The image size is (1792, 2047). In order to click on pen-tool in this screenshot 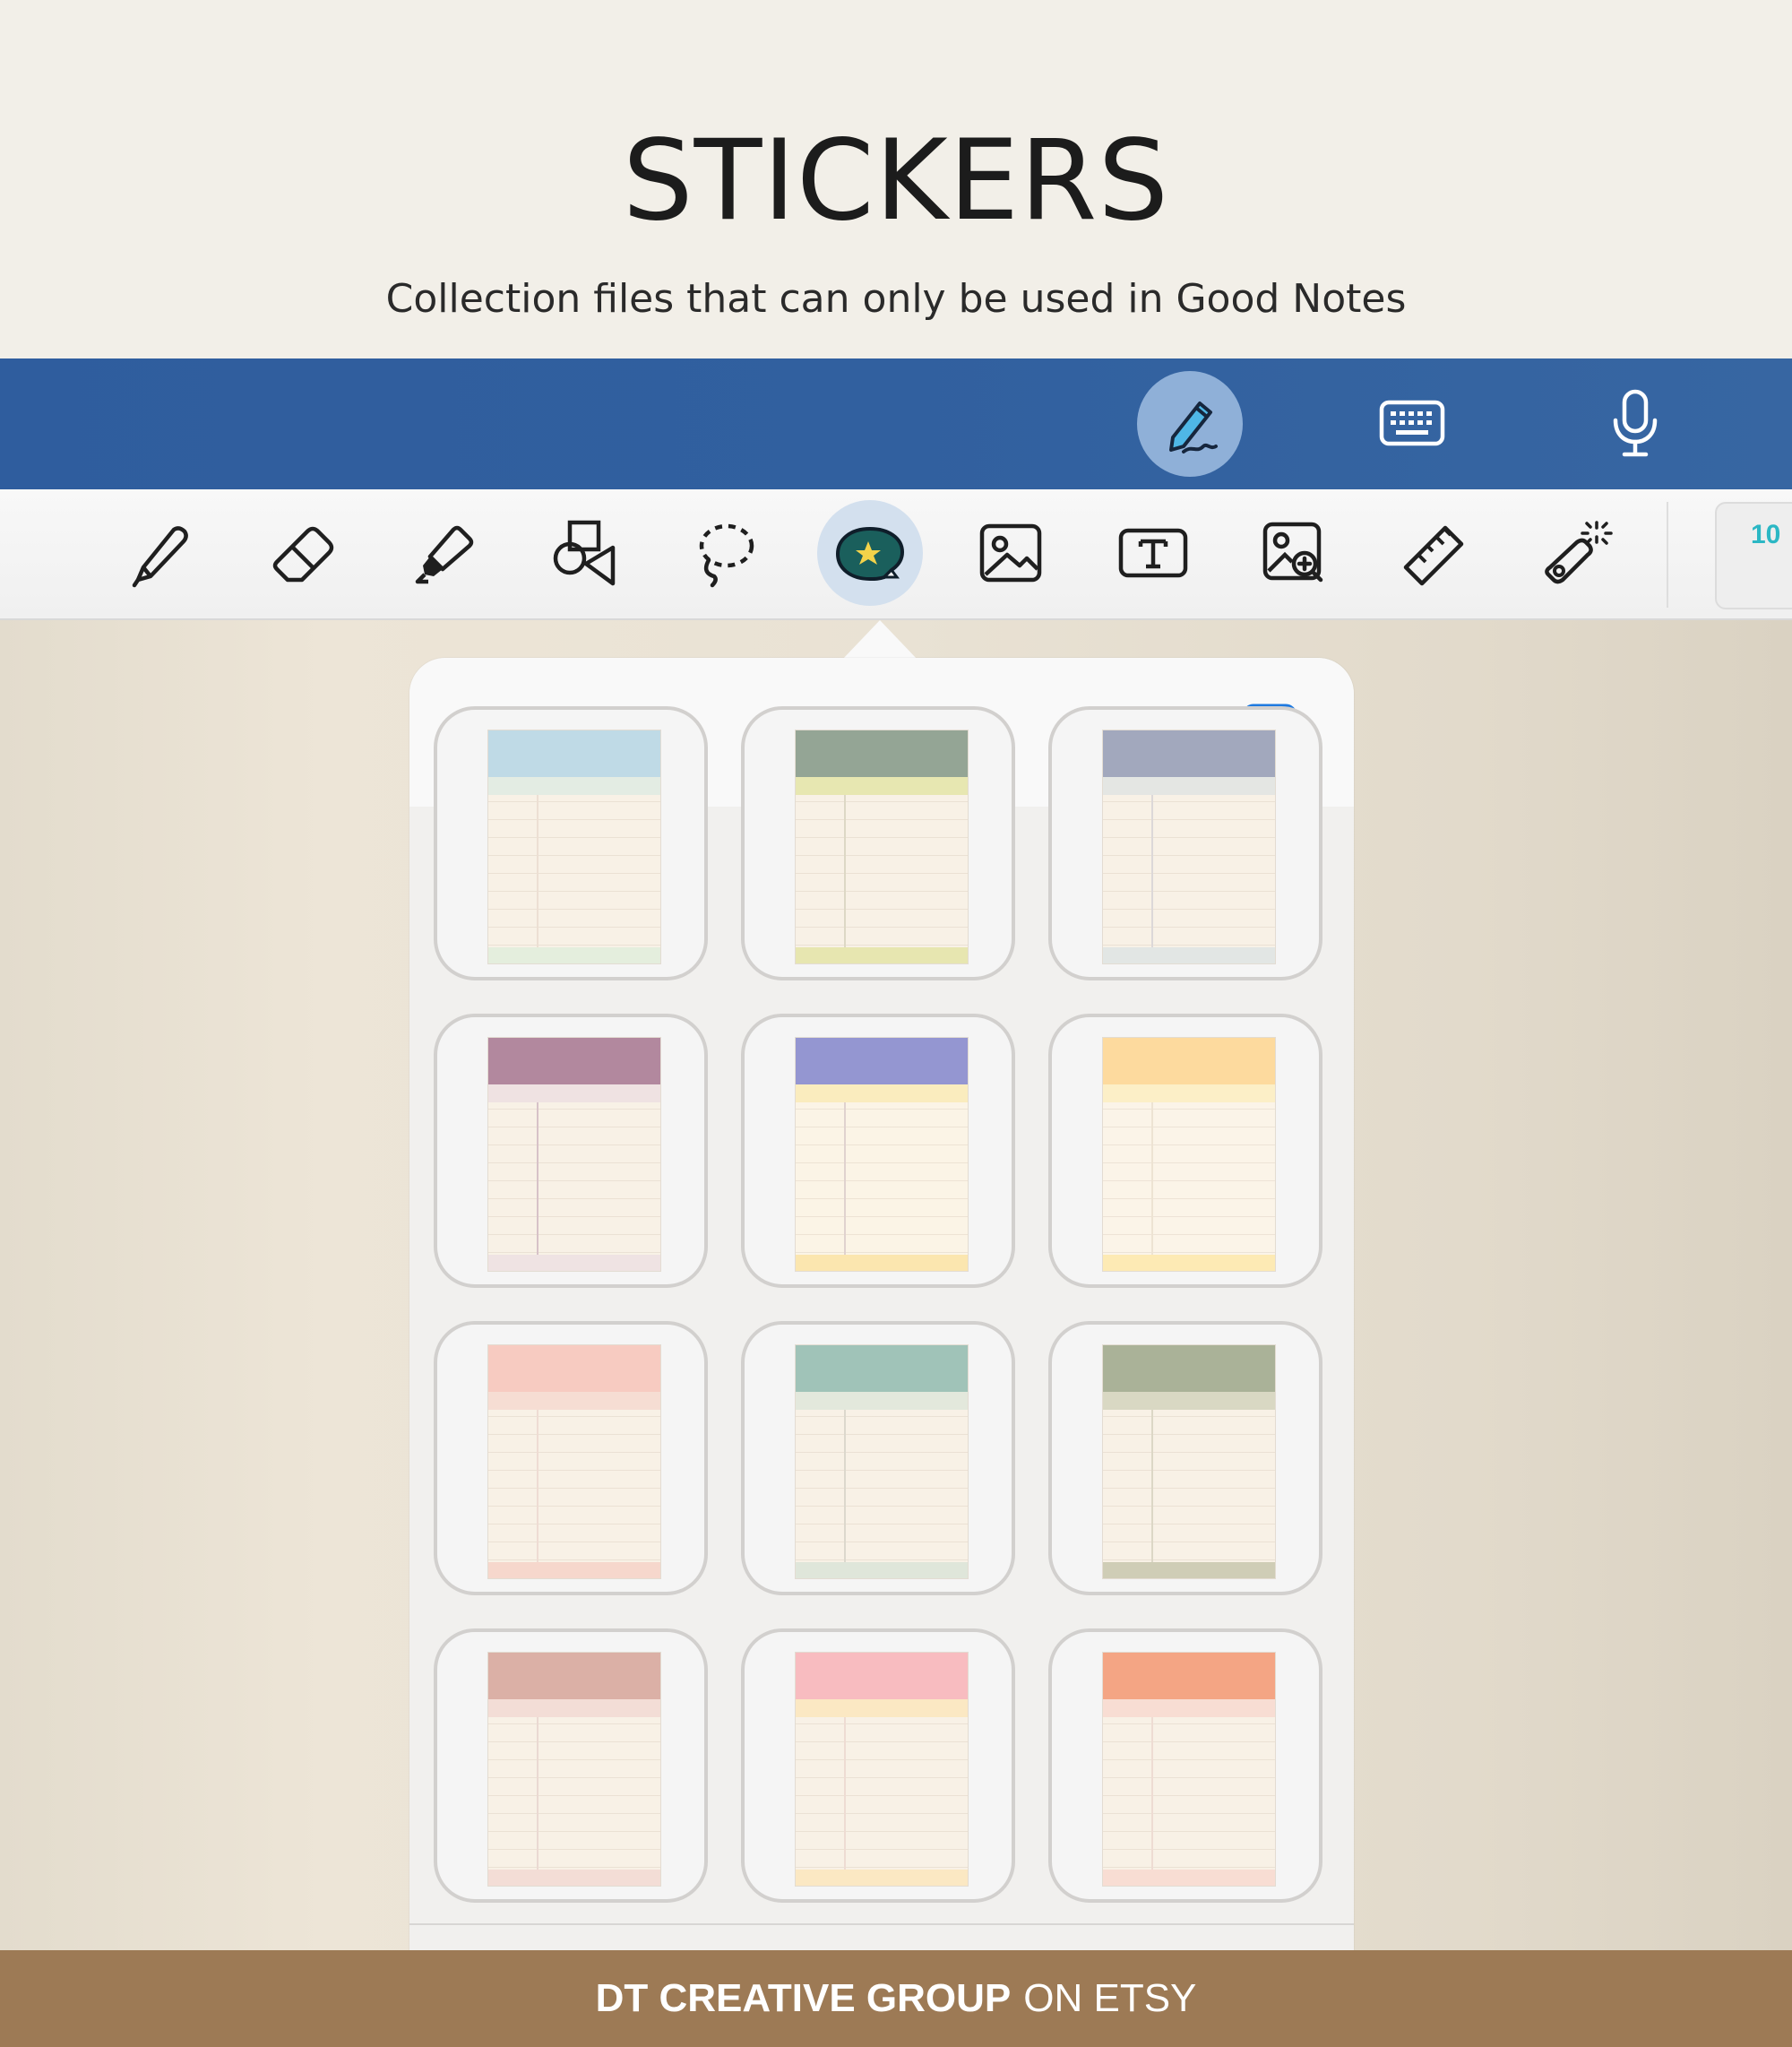, I will do `click(161, 553)`.